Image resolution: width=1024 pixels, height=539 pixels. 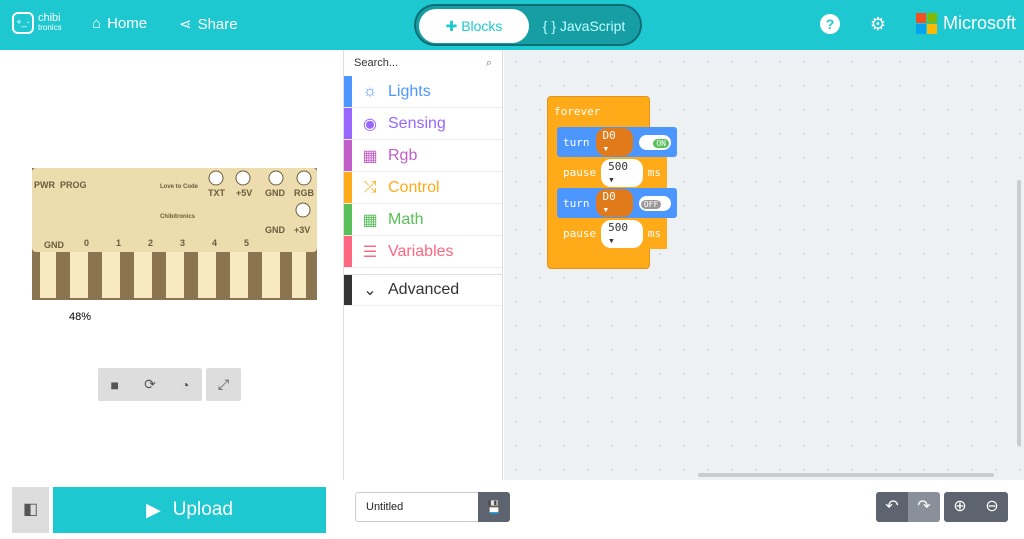 What do you see at coordinates (80, 317) in the screenshot?
I see `light-level-readout: 48%` at bounding box center [80, 317].